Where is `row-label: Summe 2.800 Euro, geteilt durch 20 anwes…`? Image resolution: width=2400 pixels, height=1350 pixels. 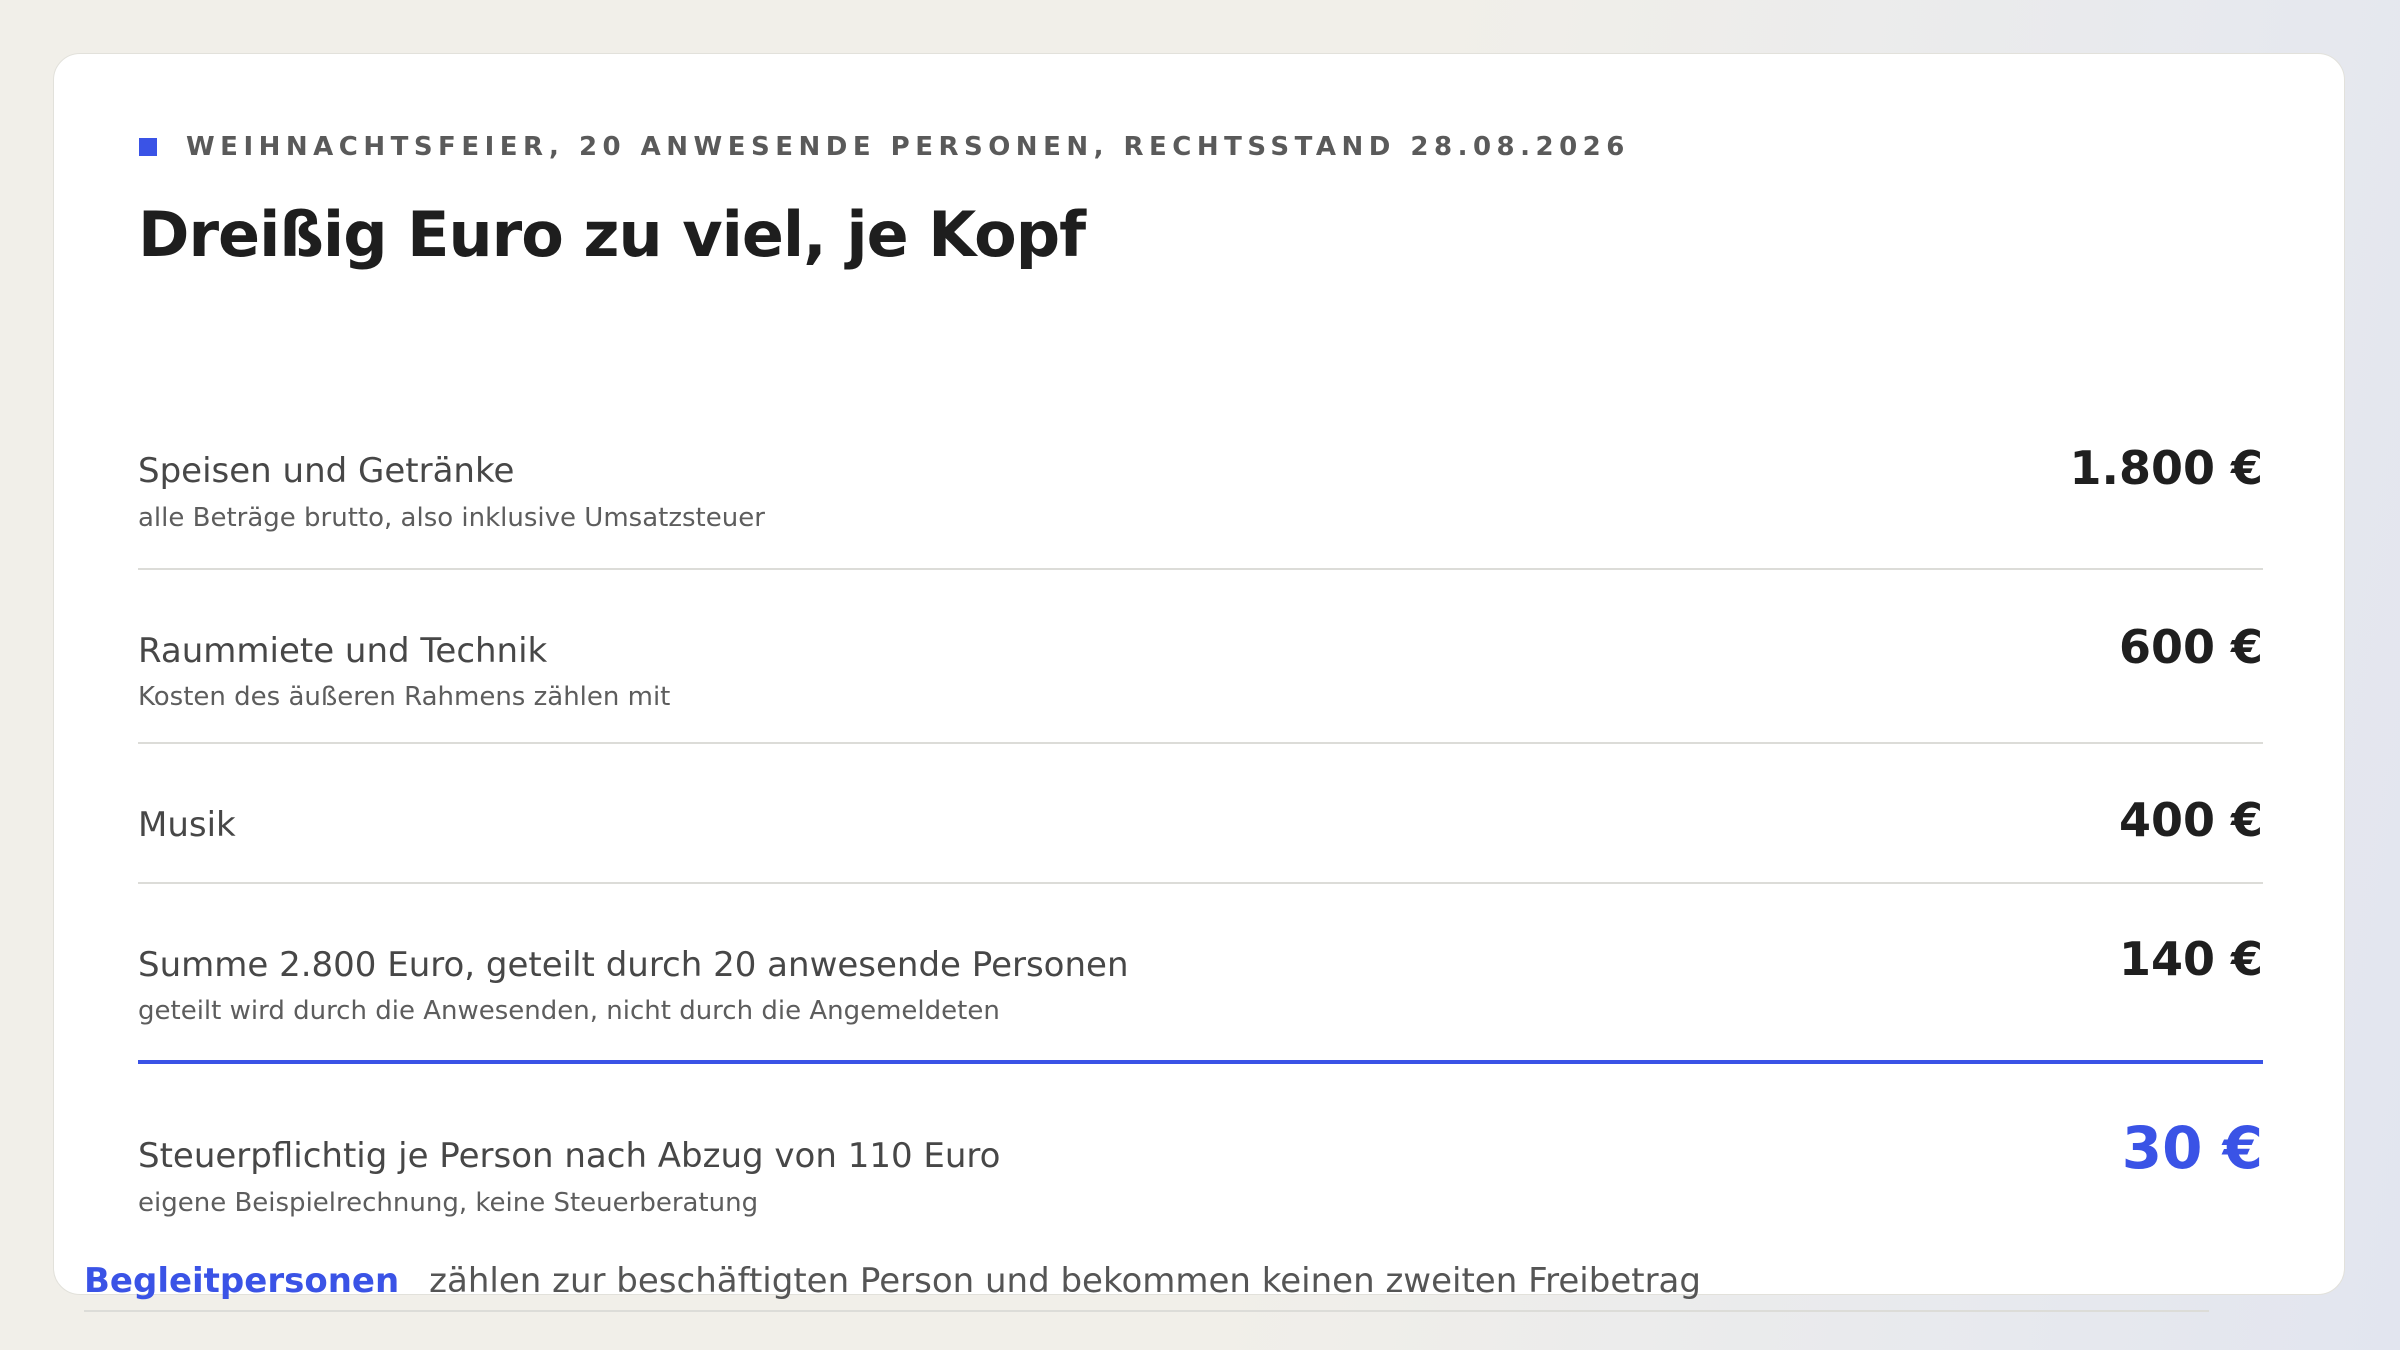 row-label: Summe 2.800 Euro, geteilt durch 20 anwes… is located at coordinates (633, 965).